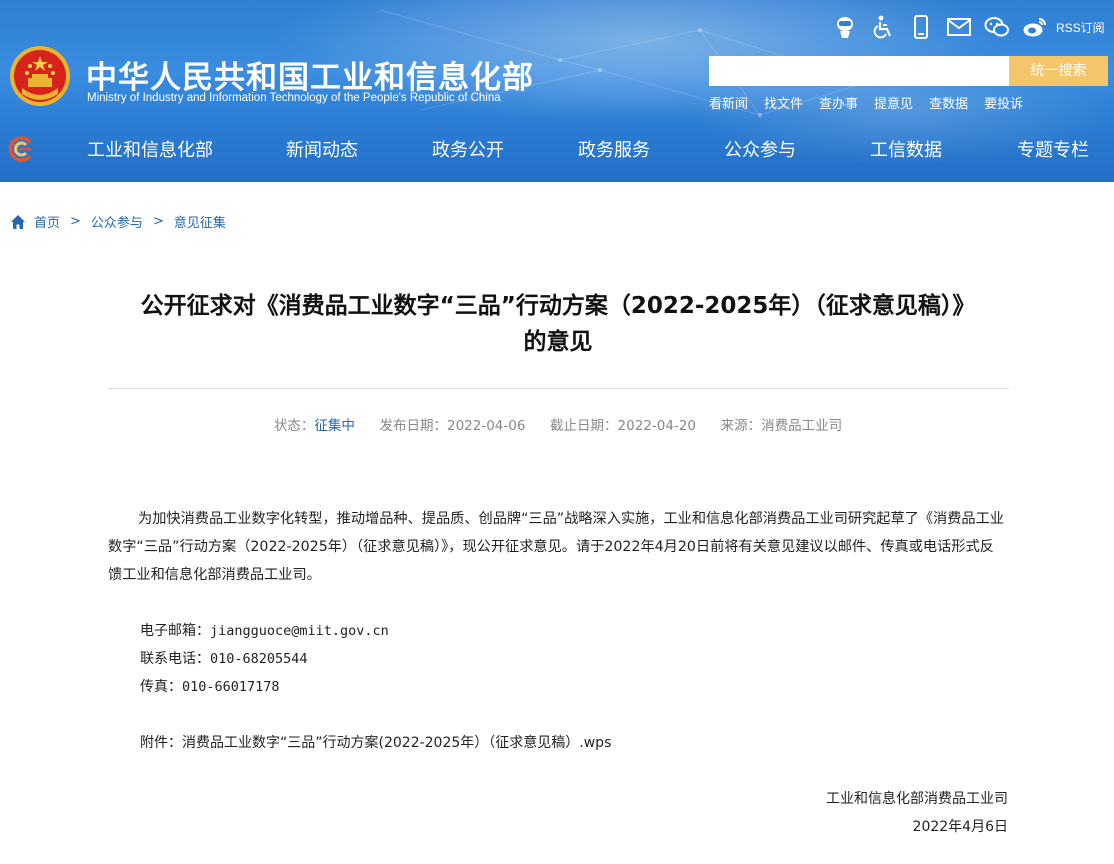  Describe the element at coordinates (161, 743) in the screenshot. I see `attachment-label: 附件：` at that location.